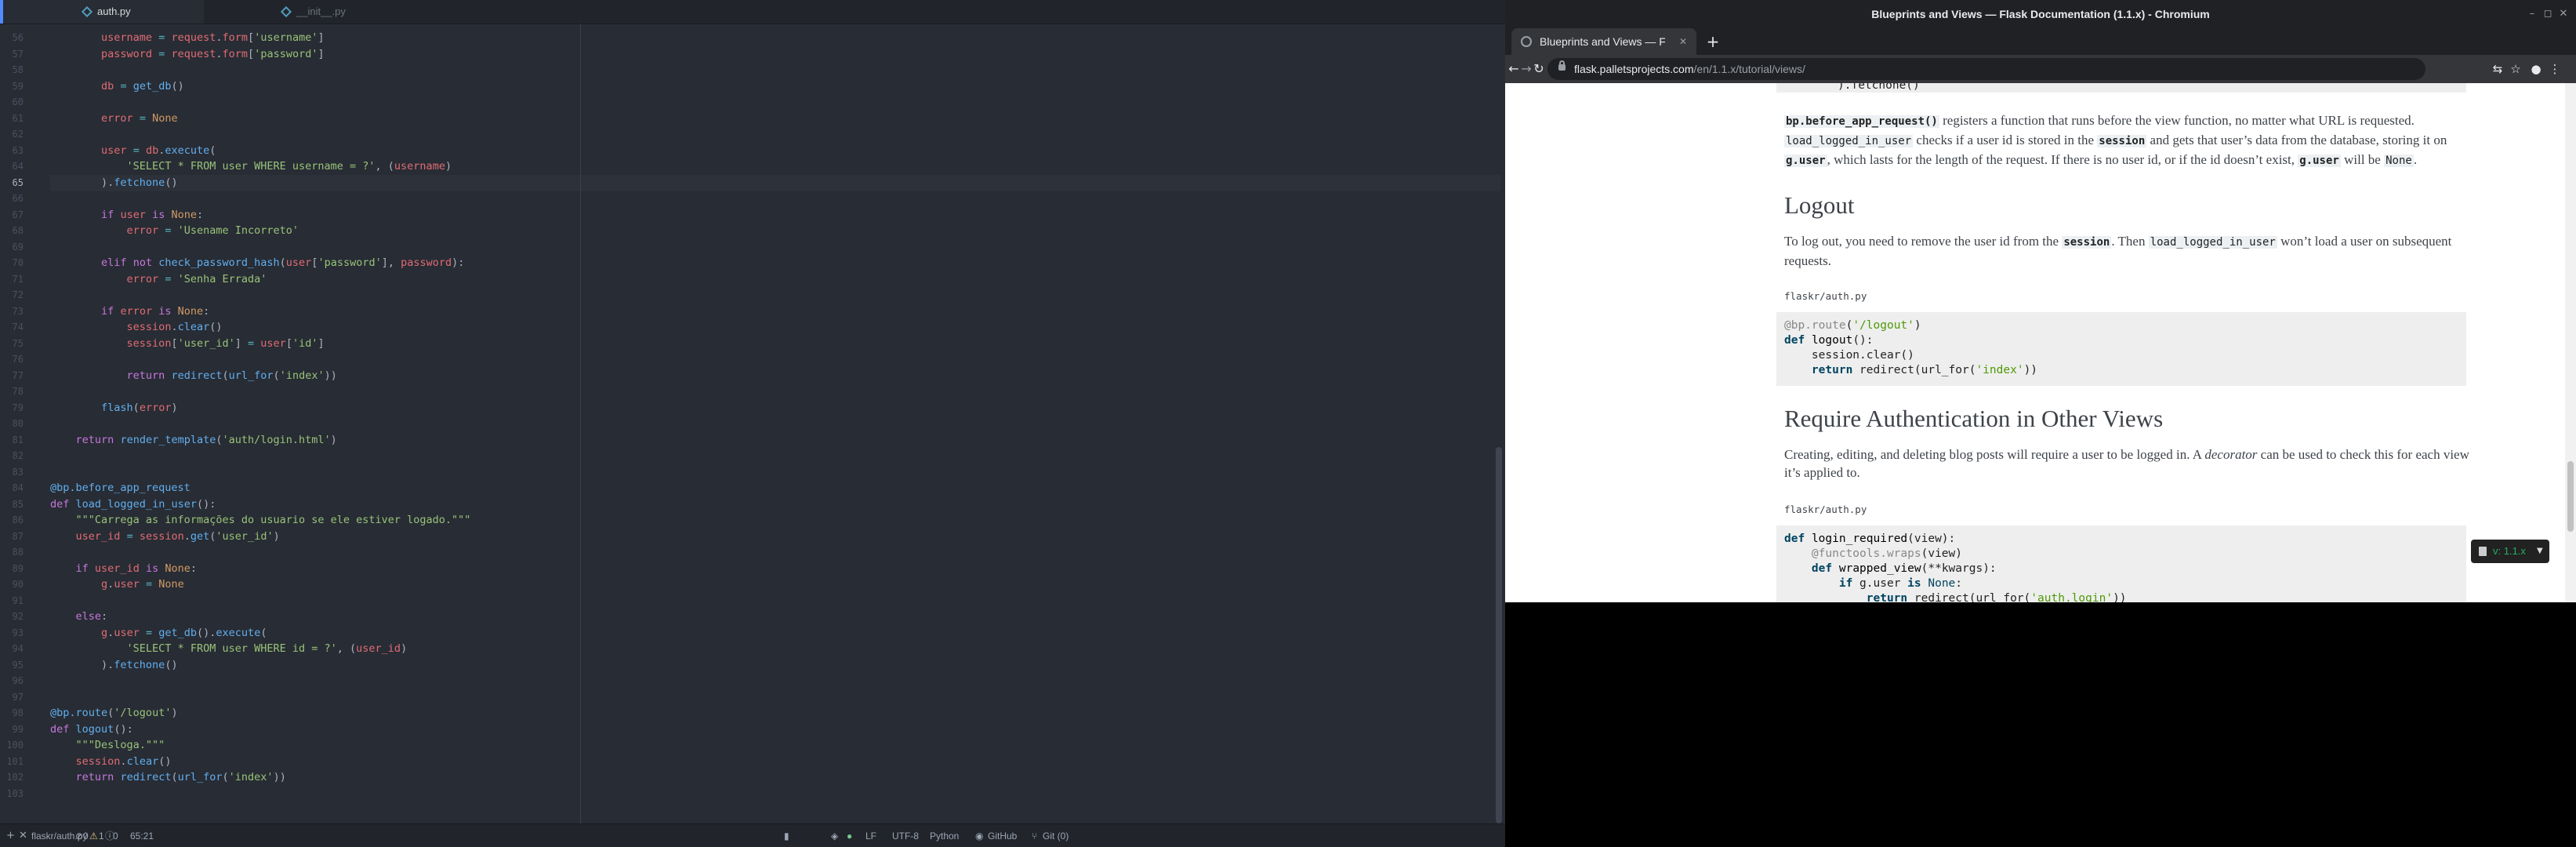  I want to click on line-number: 85, so click(12, 504).